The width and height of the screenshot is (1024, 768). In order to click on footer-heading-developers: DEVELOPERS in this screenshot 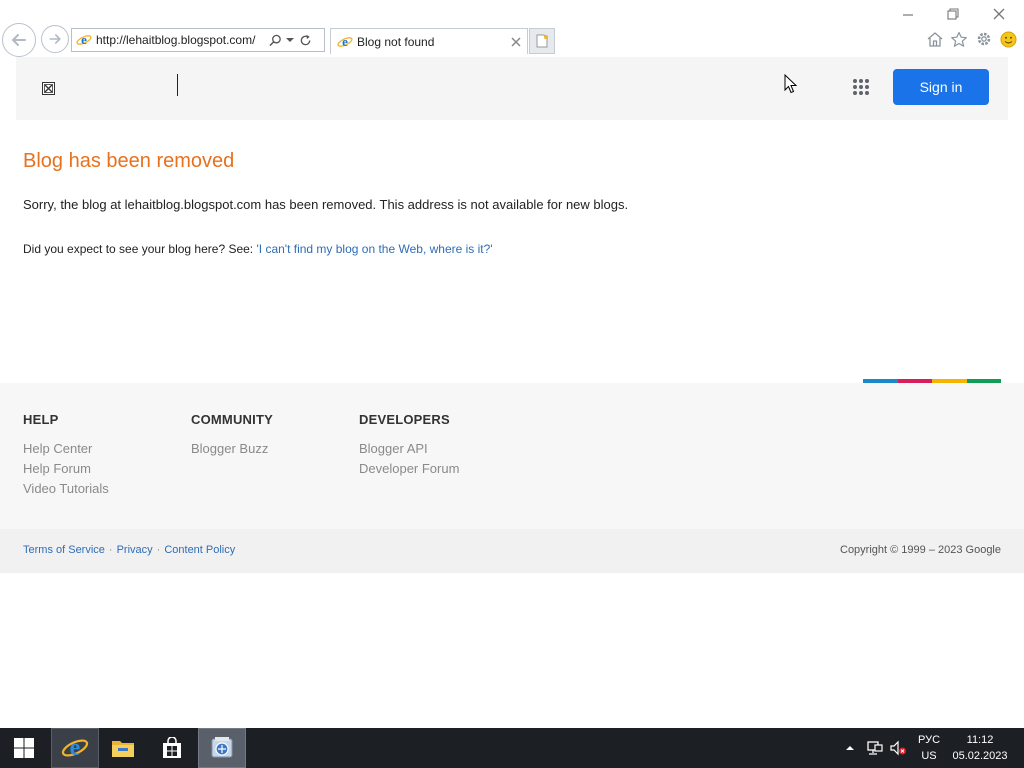, I will do `click(404, 419)`.